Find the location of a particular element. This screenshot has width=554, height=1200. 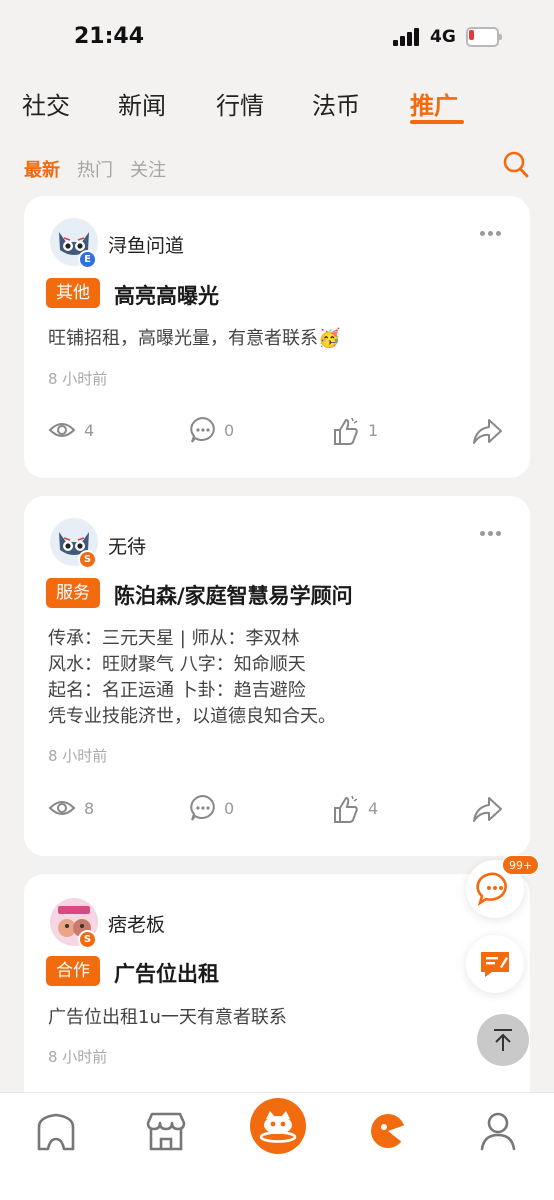

subtab-following: 关注 is located at coordinates (148, 169).